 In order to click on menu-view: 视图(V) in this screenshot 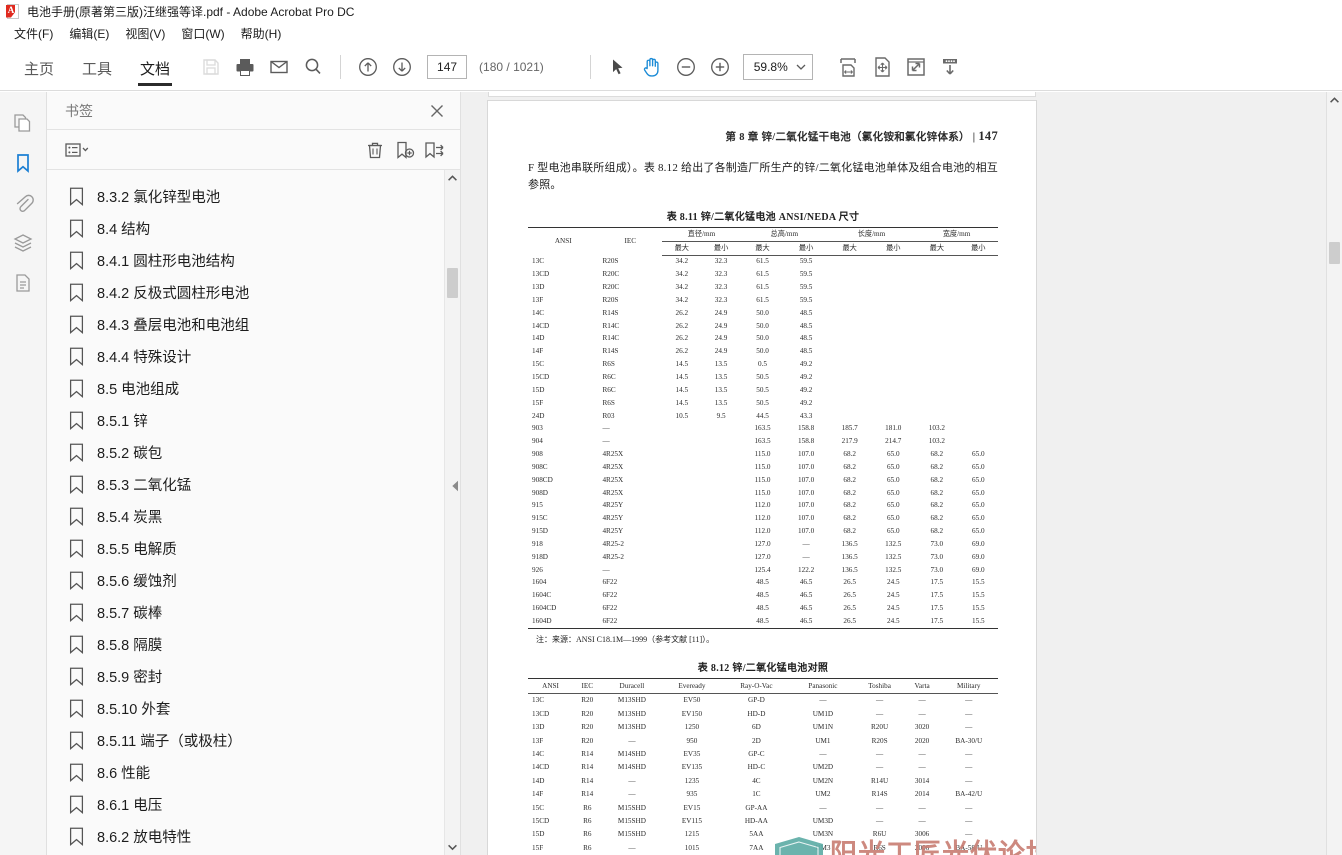, I will do `click(145, 33)`.